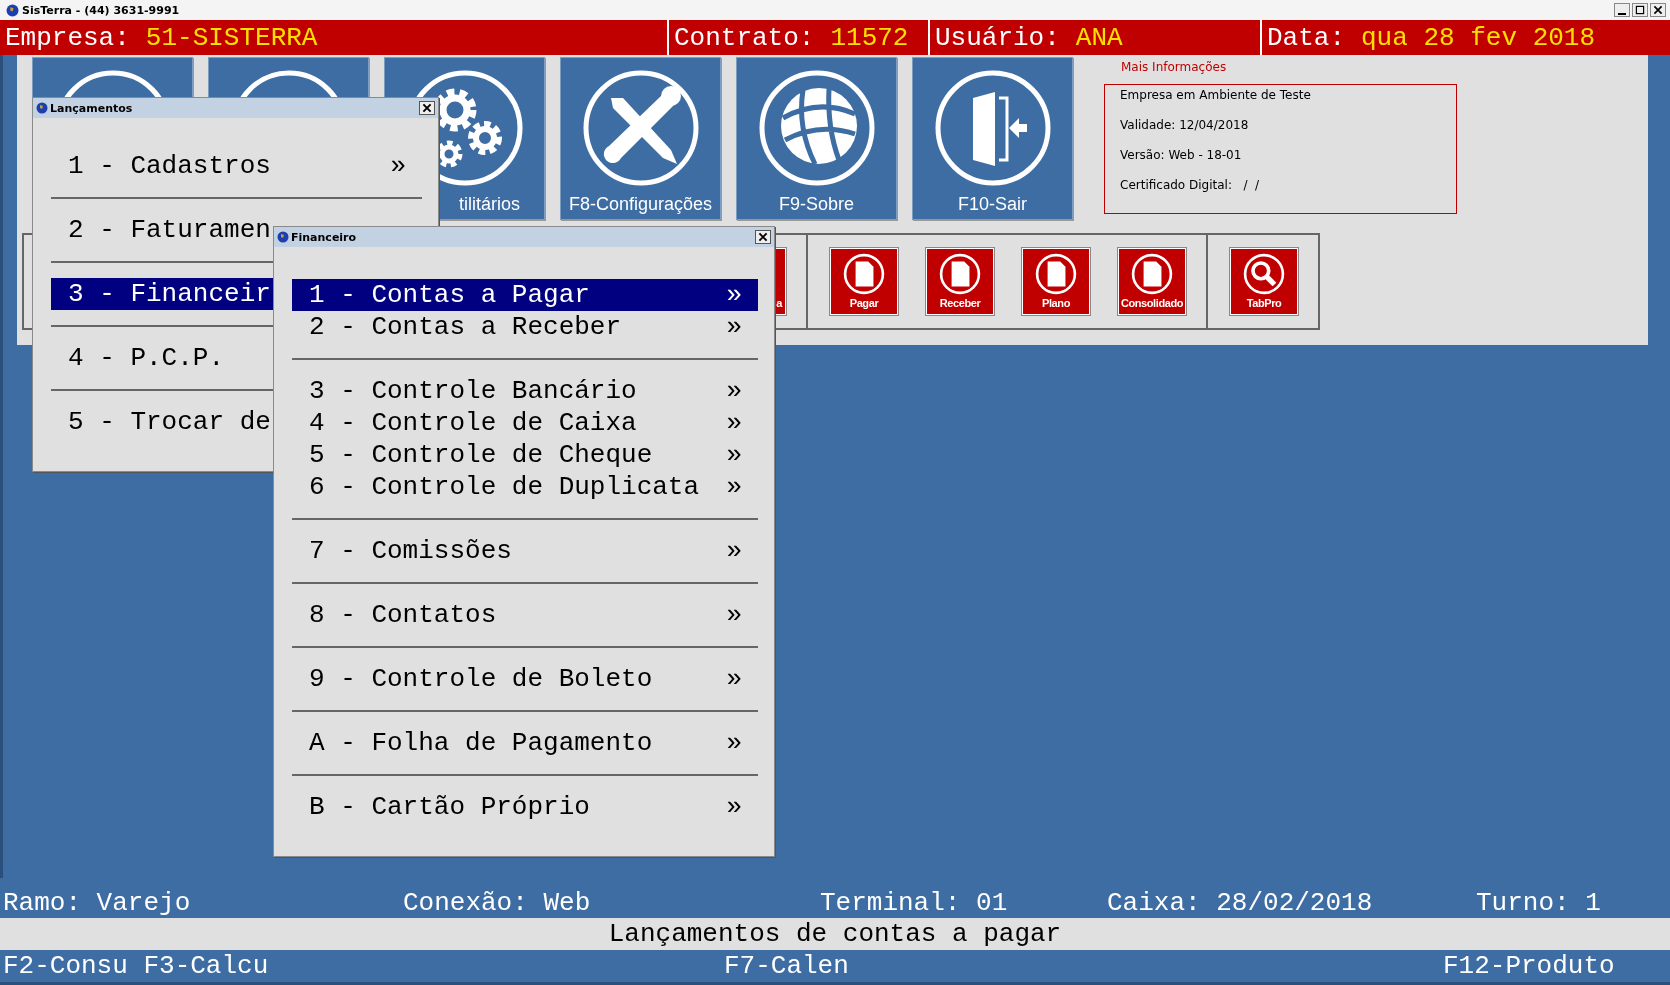 This screenshot has width=1670, height=985. I want to click on dialog-title: Lançamentos, so click(91, 108).